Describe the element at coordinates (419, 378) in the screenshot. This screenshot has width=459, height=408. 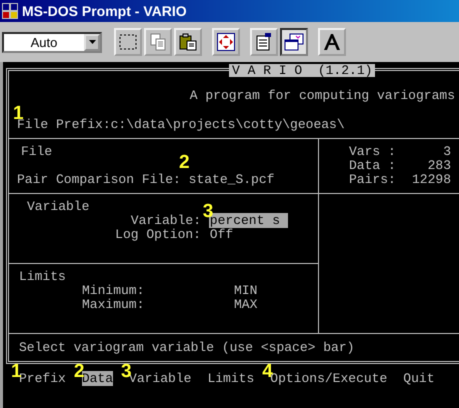
I see `menu-item: Quit` at that location.